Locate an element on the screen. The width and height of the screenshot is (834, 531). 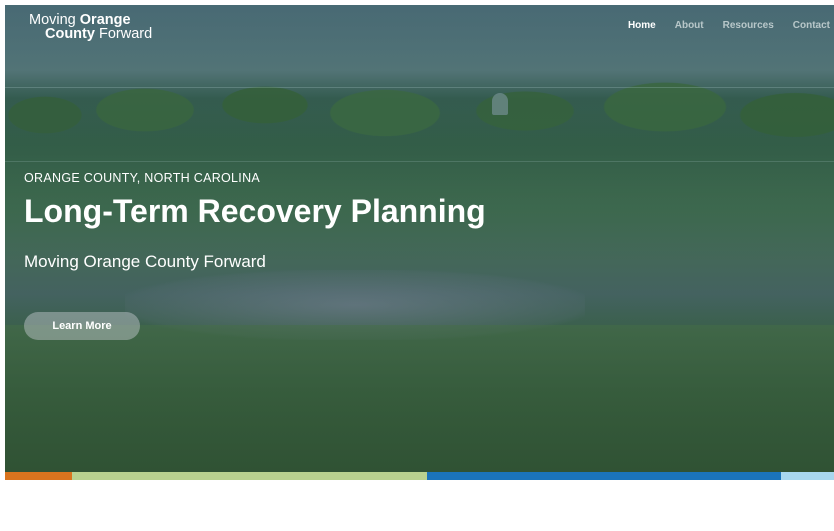
color-bar-segment-blue is located at coordinates (604, 476).